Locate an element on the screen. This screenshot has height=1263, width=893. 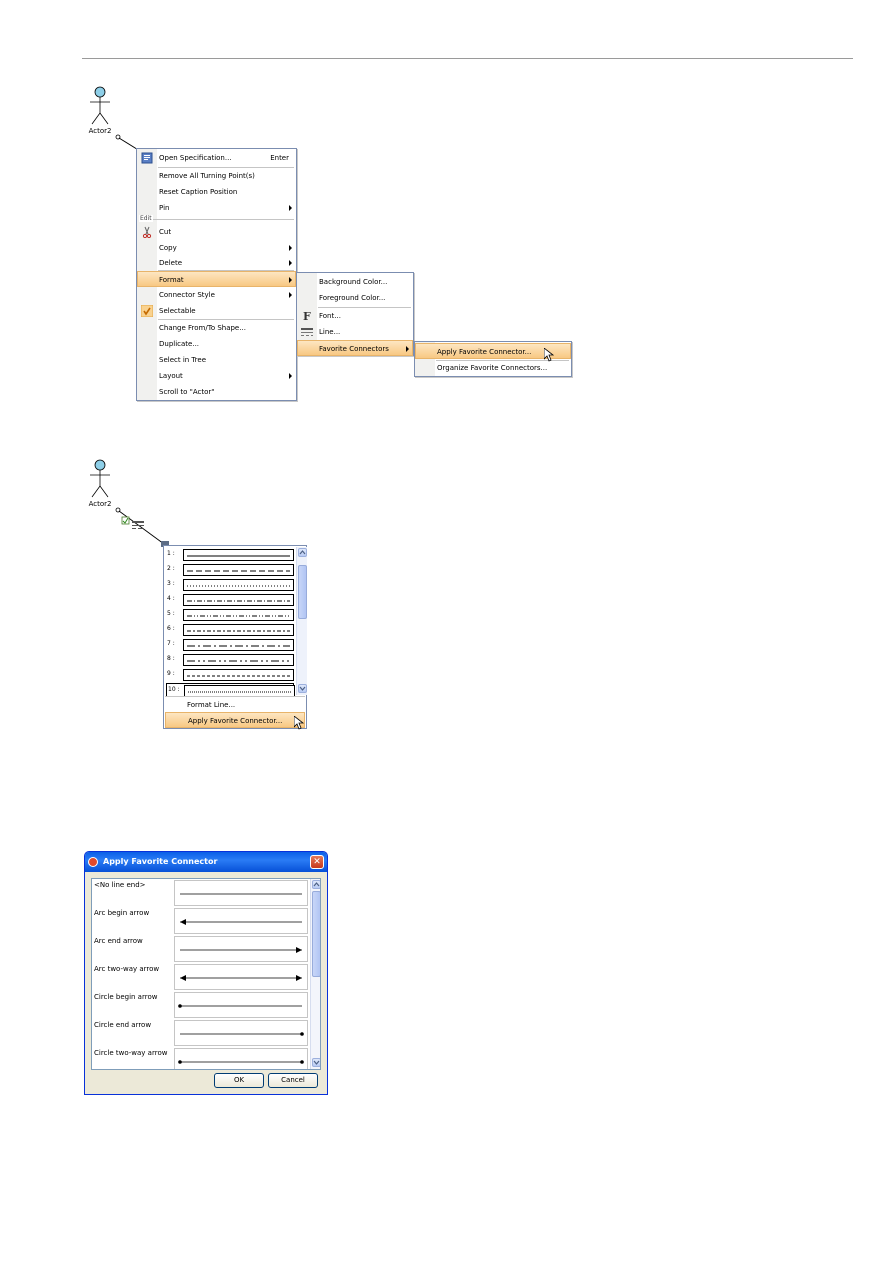
line-style-option: 5 : is located at coordinates (230, 615).